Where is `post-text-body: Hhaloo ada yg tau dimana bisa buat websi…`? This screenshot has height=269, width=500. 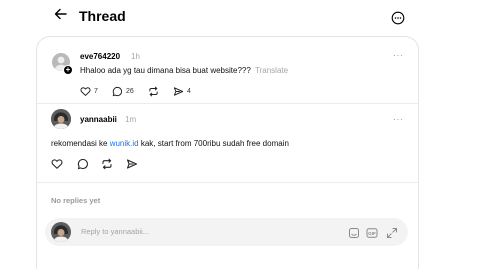 post-text-body: Hhaloo ada yg tau dimana bisa buat websi… is located at coordinates (165, 70).